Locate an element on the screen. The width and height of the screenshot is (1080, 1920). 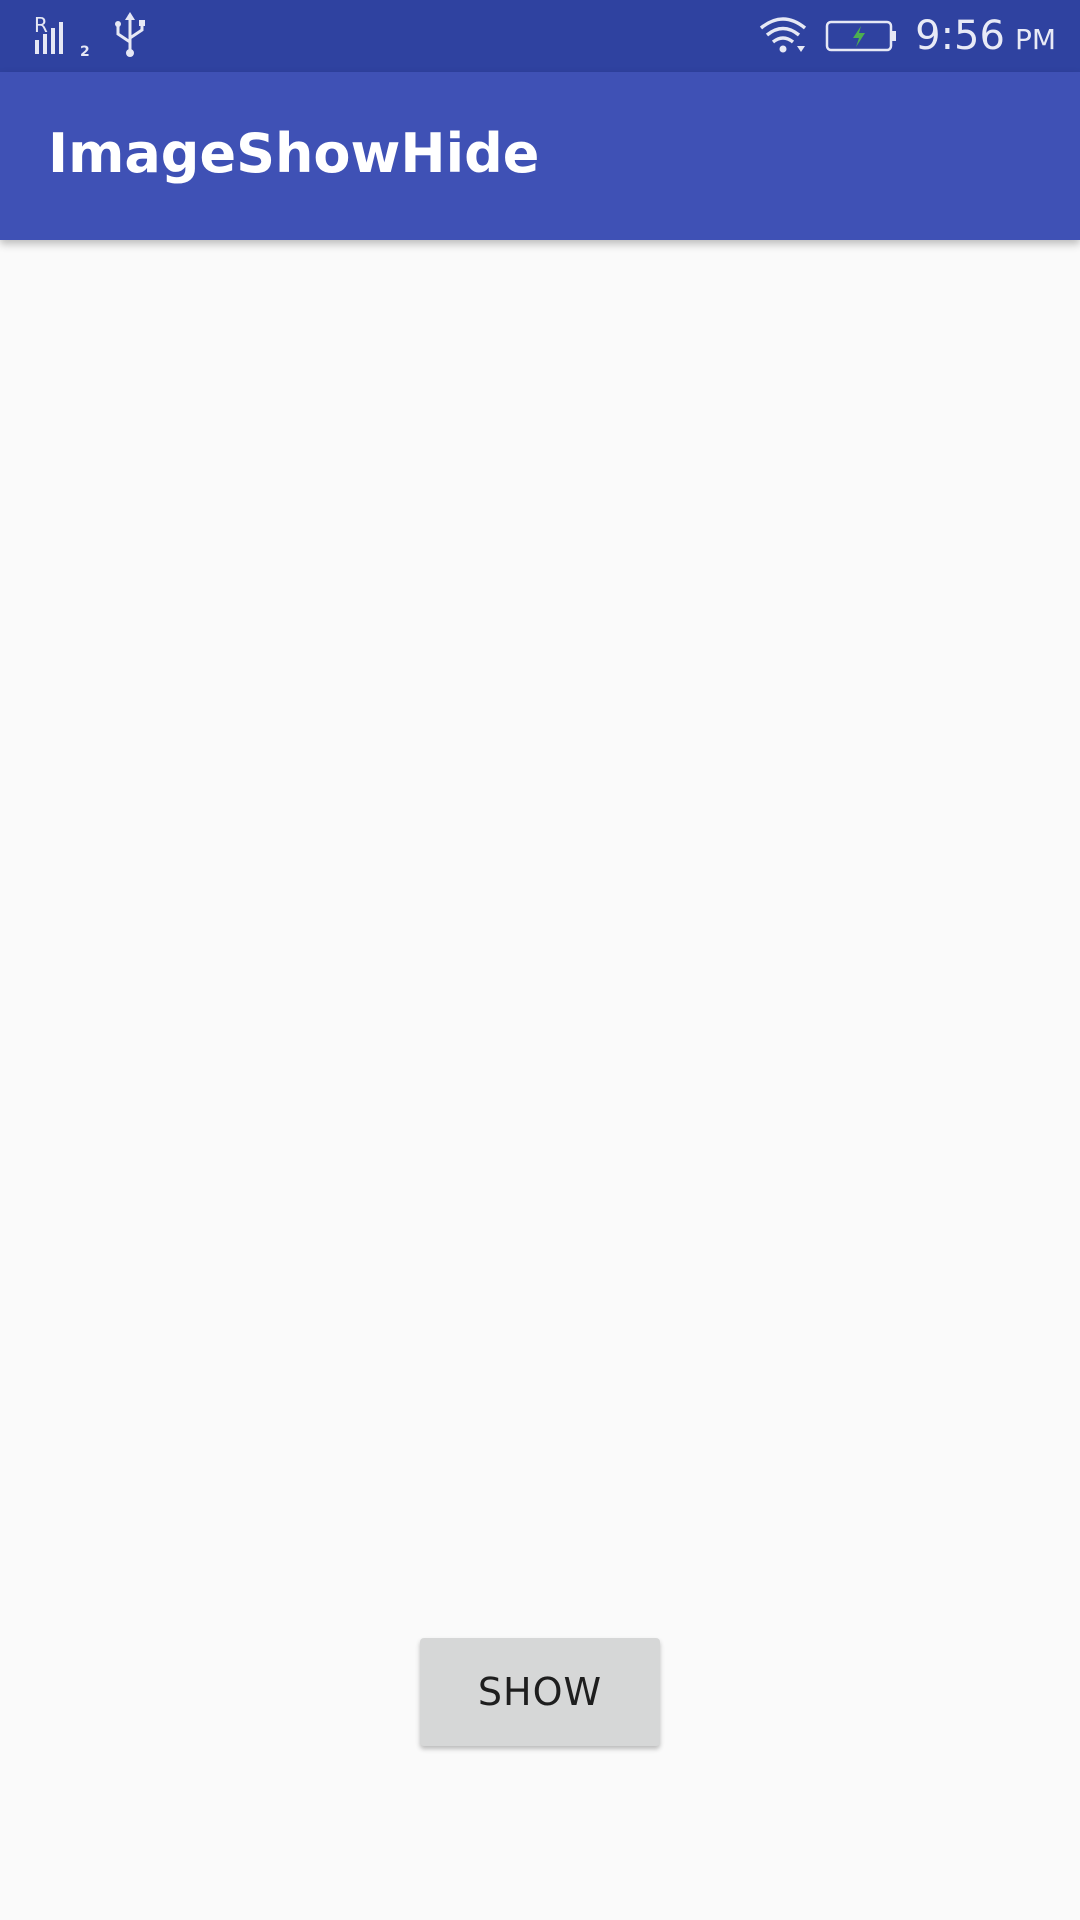
status-bar: R 2 9:56 PM is located at coordinates (540, 36).